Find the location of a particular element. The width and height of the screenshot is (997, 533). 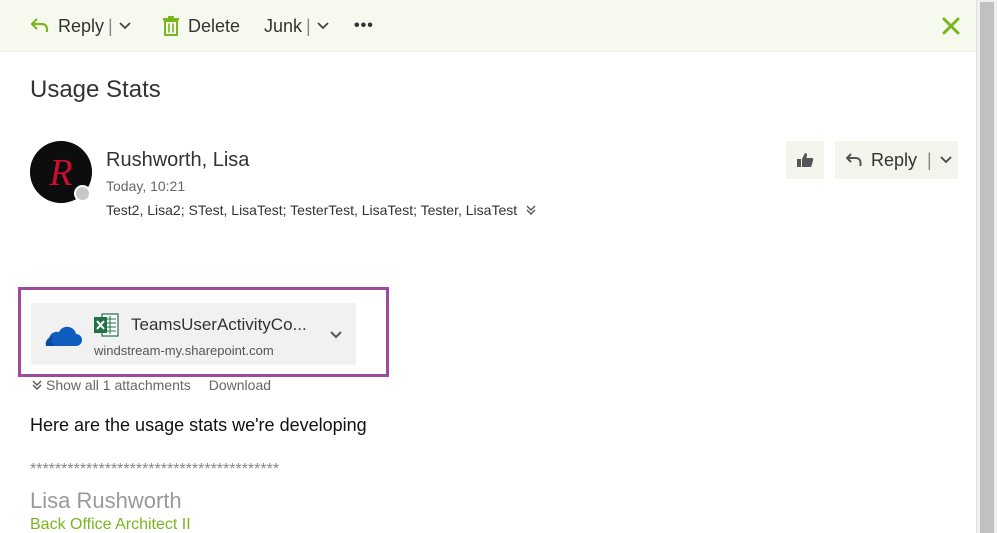

show-all-label: Show all 1 attachments is located at coordinates (118, 385).